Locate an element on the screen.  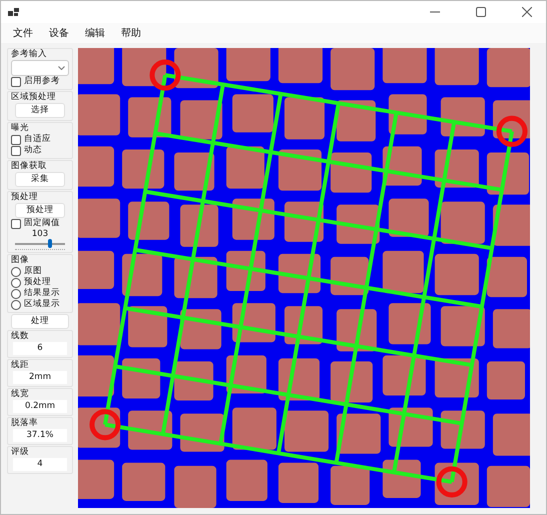
chevron-down-icon is located at coordinates (61, 68).